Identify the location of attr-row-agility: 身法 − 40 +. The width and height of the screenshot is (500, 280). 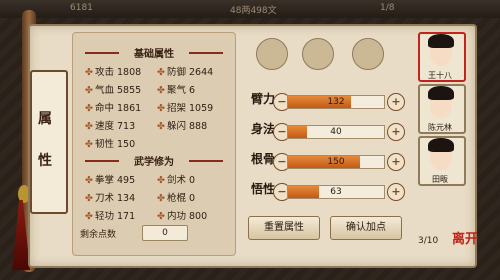
(325, 132).